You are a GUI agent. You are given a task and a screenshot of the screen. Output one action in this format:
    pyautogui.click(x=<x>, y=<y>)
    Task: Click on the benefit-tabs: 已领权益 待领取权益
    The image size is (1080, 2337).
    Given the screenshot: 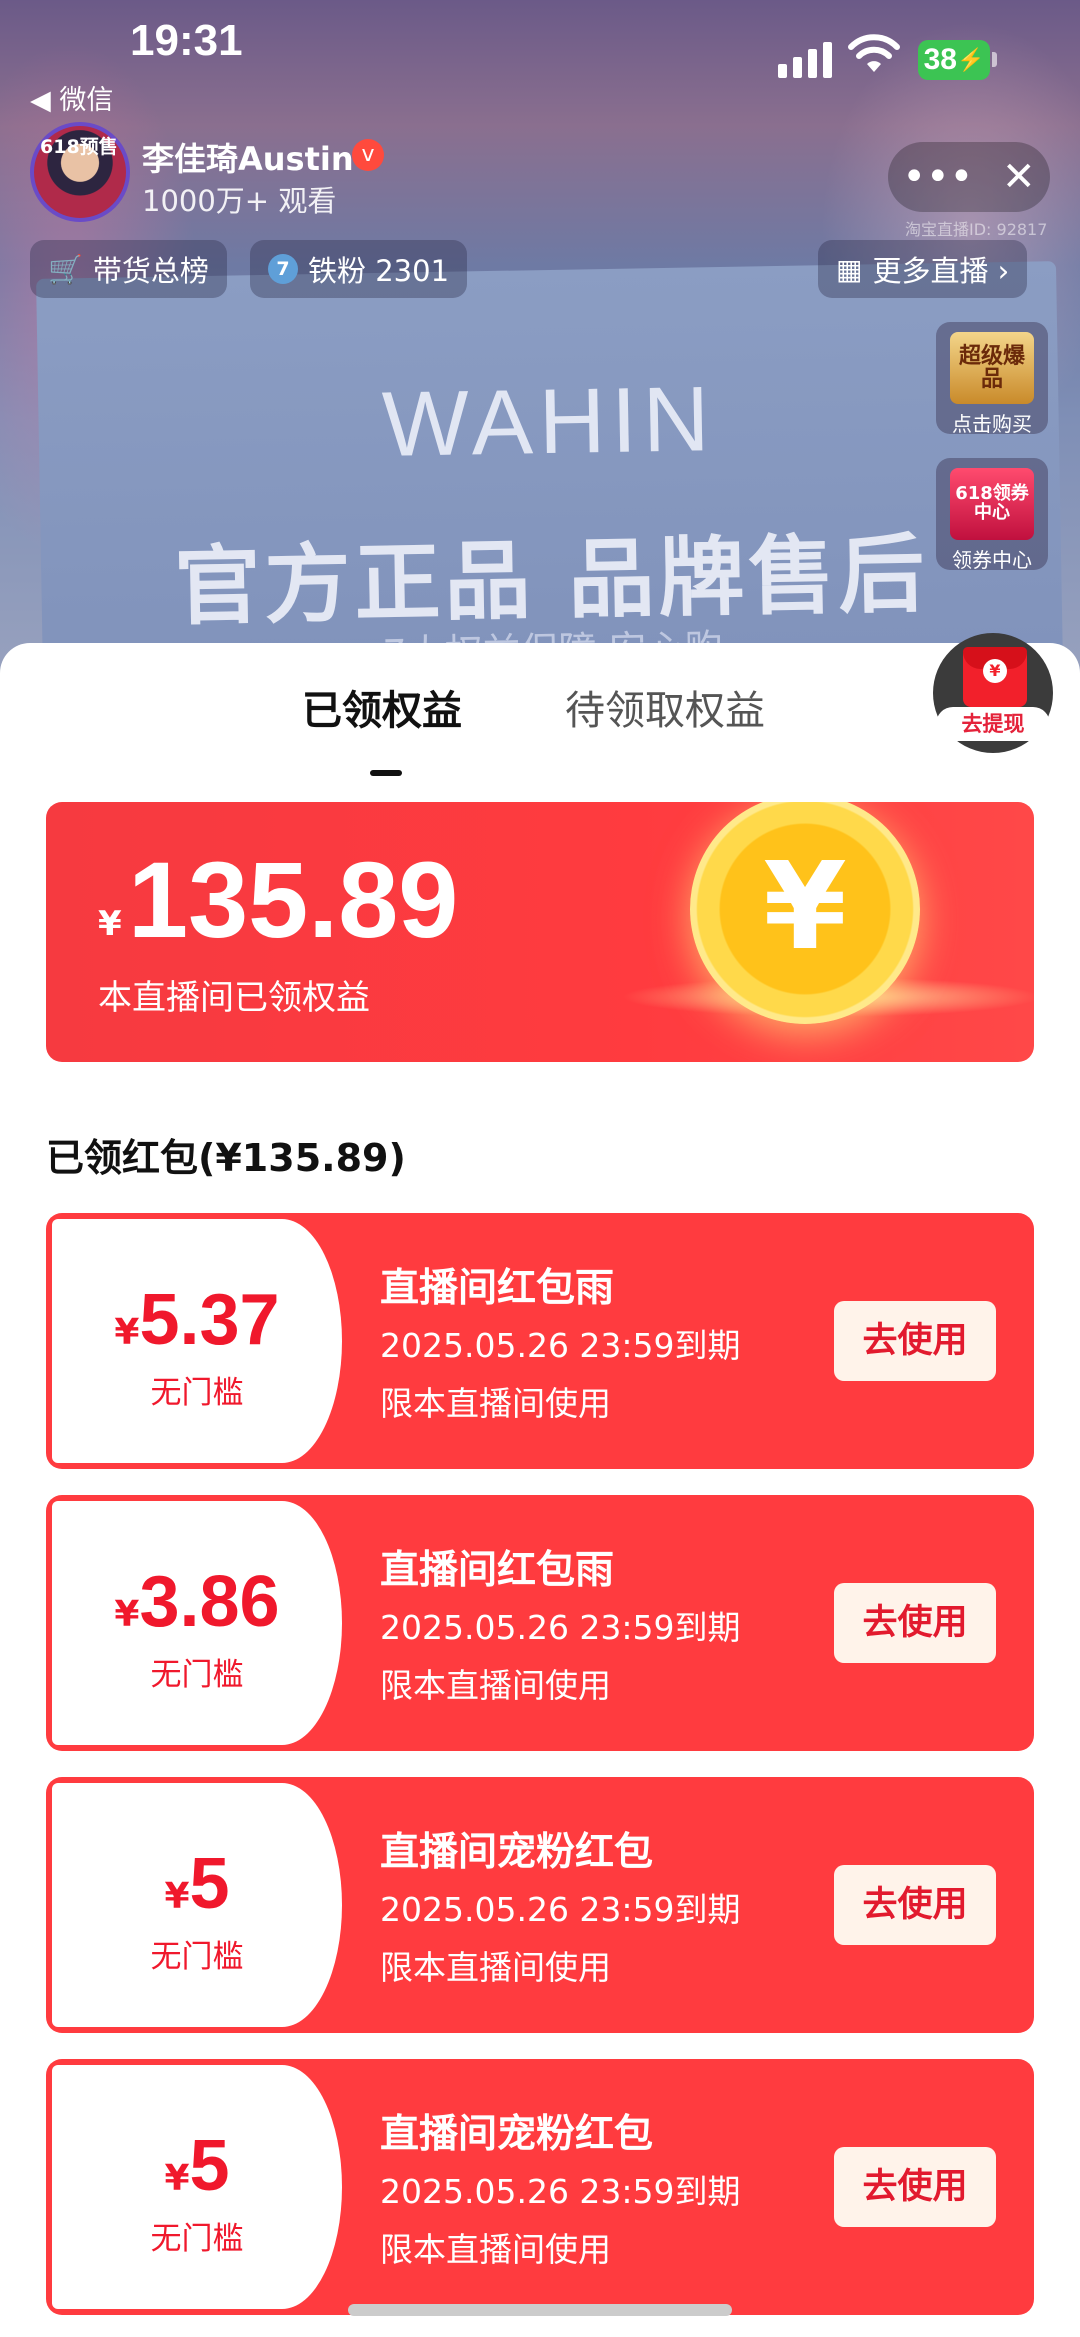 What is the action you would take?
    pyautogui.click(x=540, y=727)
    